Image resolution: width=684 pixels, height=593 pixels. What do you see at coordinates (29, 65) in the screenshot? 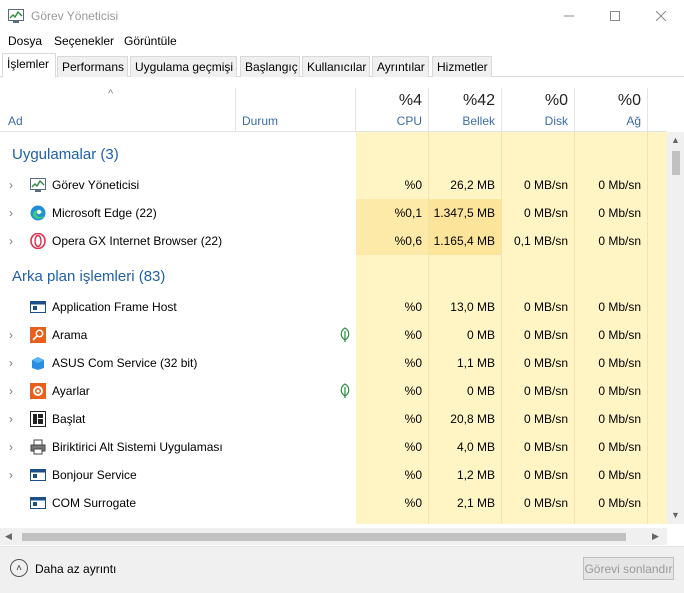
I see `tab-processes: İşlemler` at bounding box center [29, 65].